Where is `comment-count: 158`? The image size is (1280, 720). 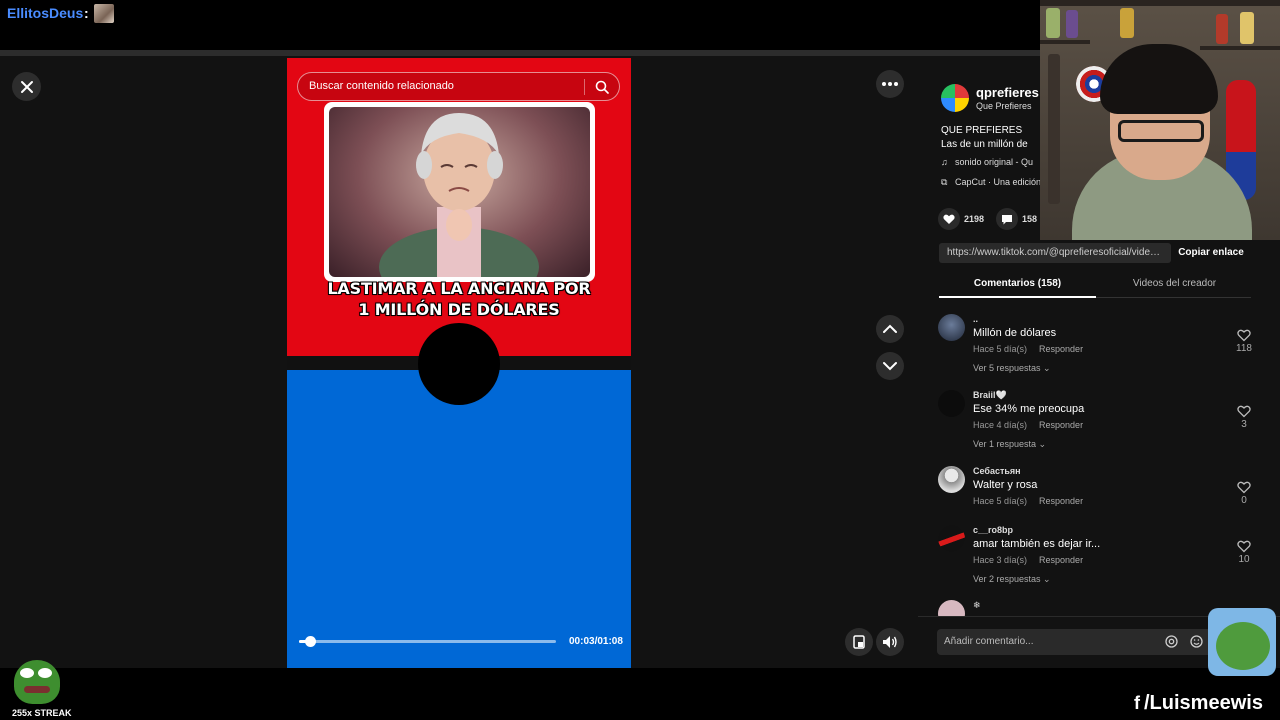
comment-count: 158 is located at coordinates (1030, 219).